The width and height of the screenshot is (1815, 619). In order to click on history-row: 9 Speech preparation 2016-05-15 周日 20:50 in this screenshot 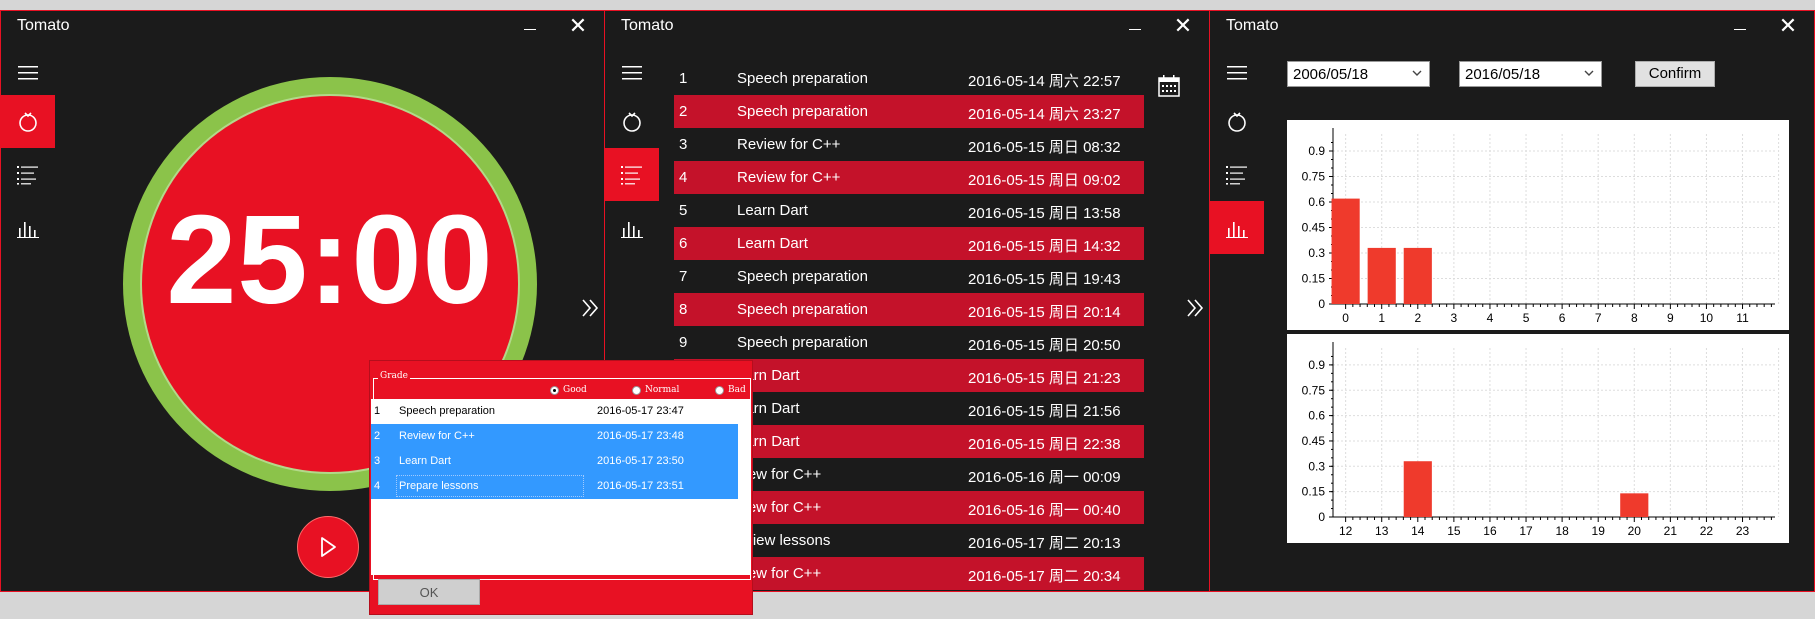, I will do `click(909, 342)`.